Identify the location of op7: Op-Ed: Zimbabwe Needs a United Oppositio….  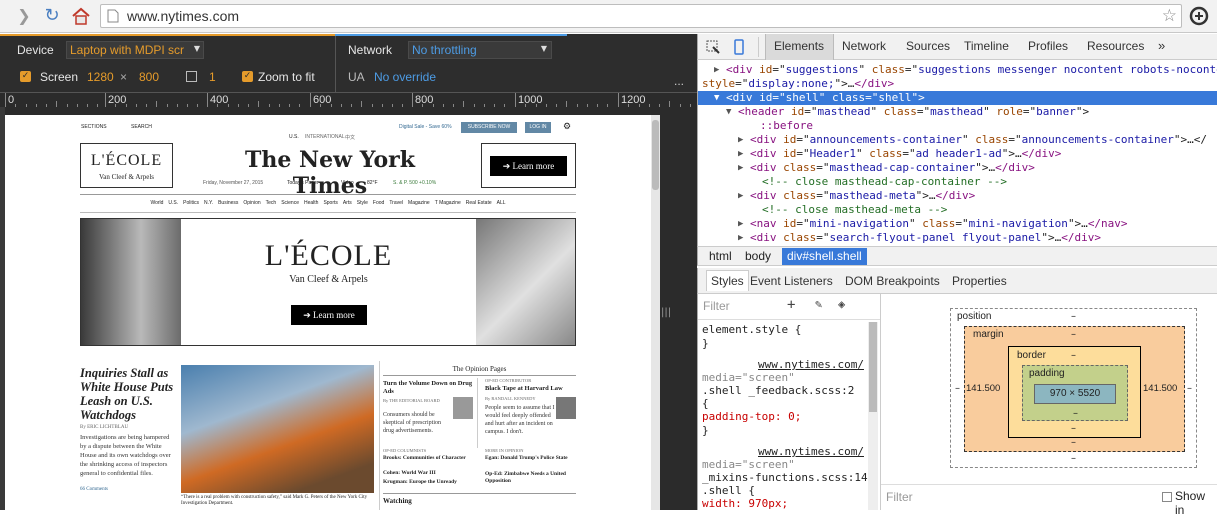
(530, 478).